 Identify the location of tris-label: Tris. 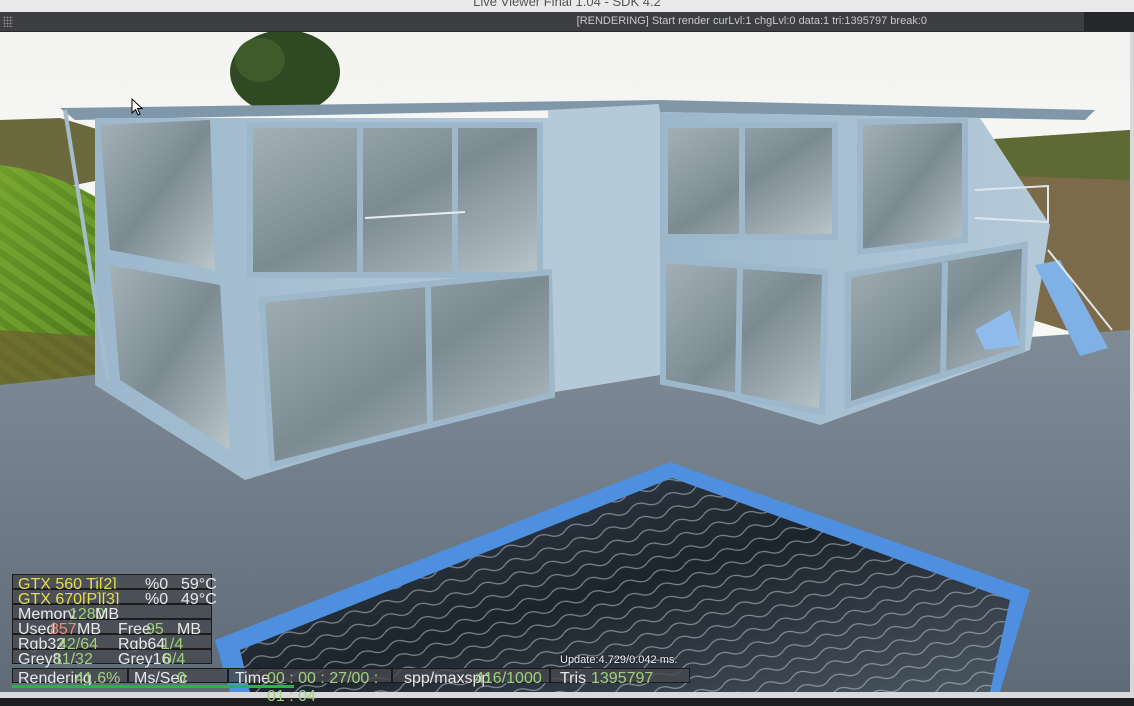
(573, 678).